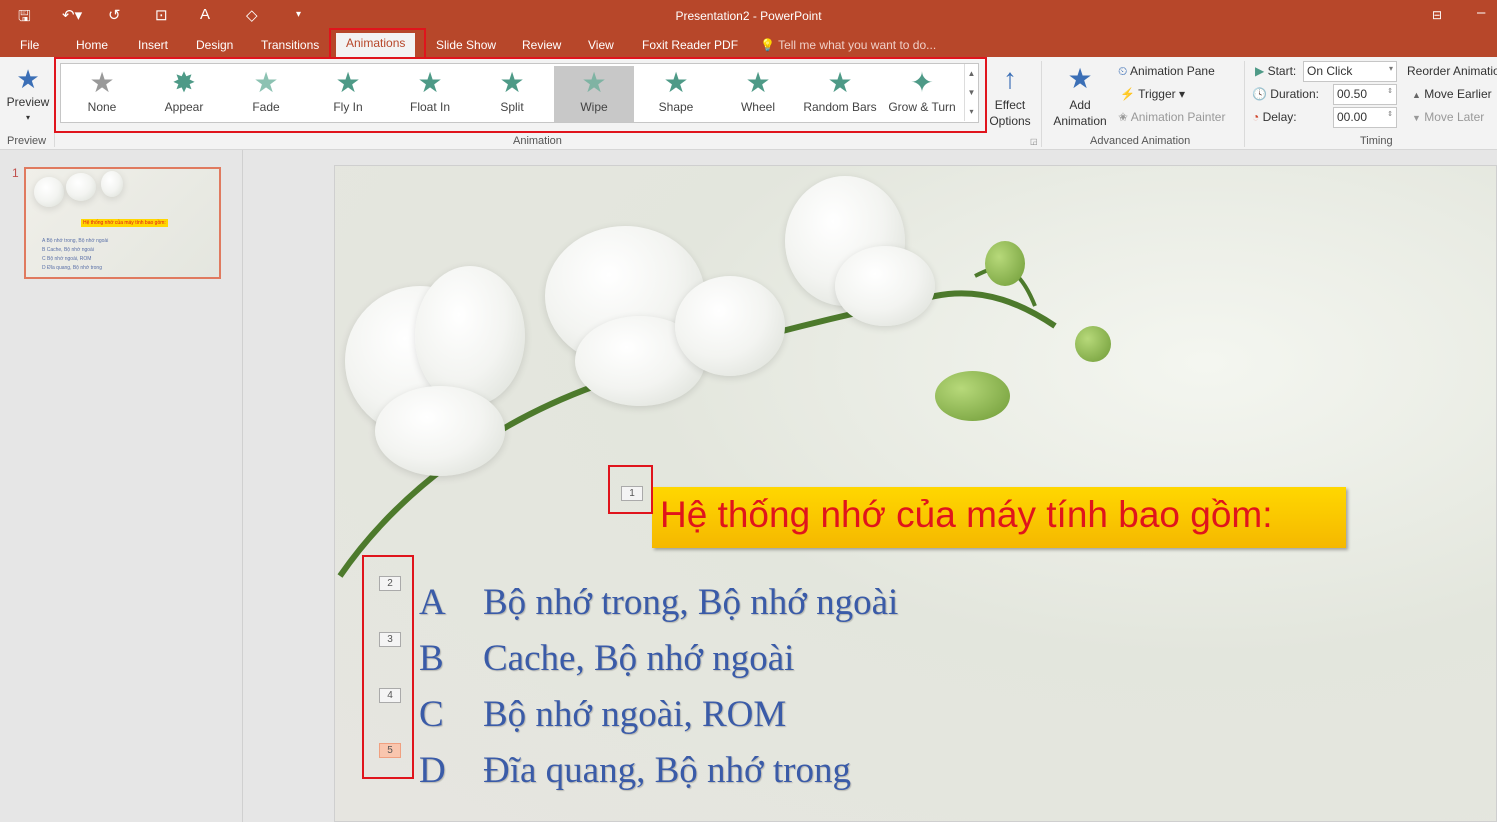 This screenshot has width=1497, height=822. What do you see at coordinates (1416, 118) in the screenshot?
I see `triangle-down-icon: ▼` at bounding box center [1416, 118].